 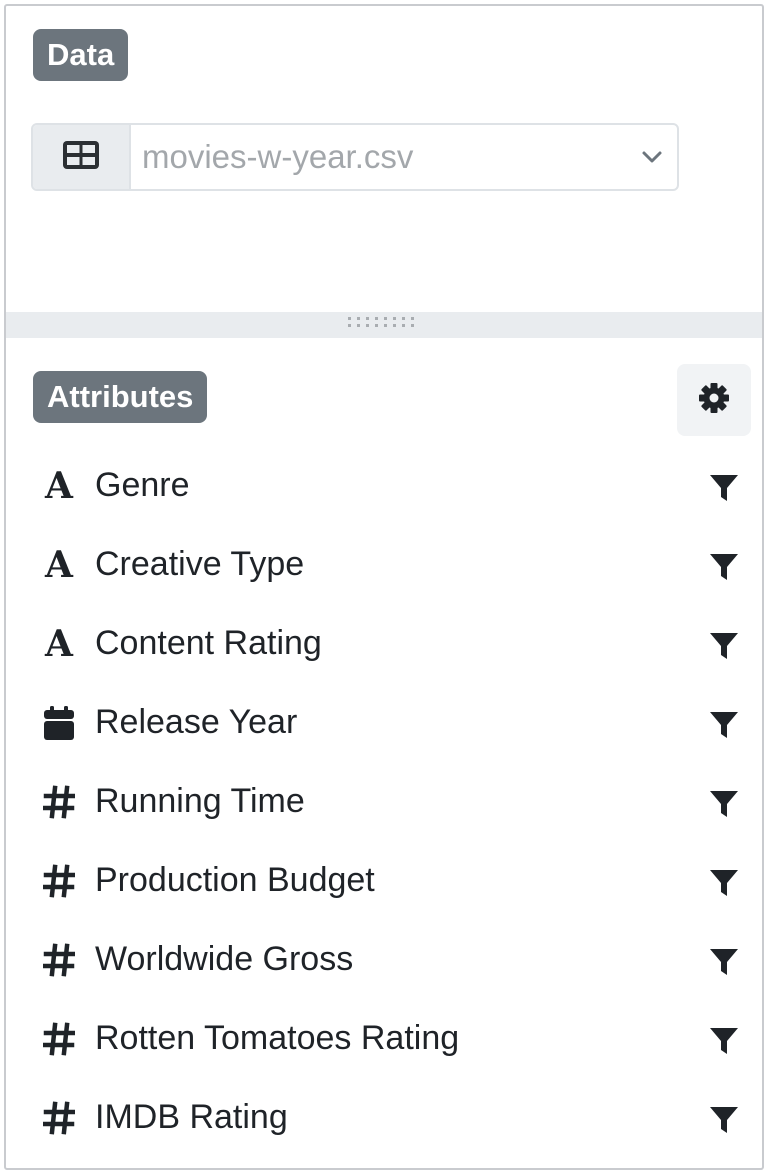 I want to click on attribute-label: Worldwide Gross, so click(x=224, y=959).